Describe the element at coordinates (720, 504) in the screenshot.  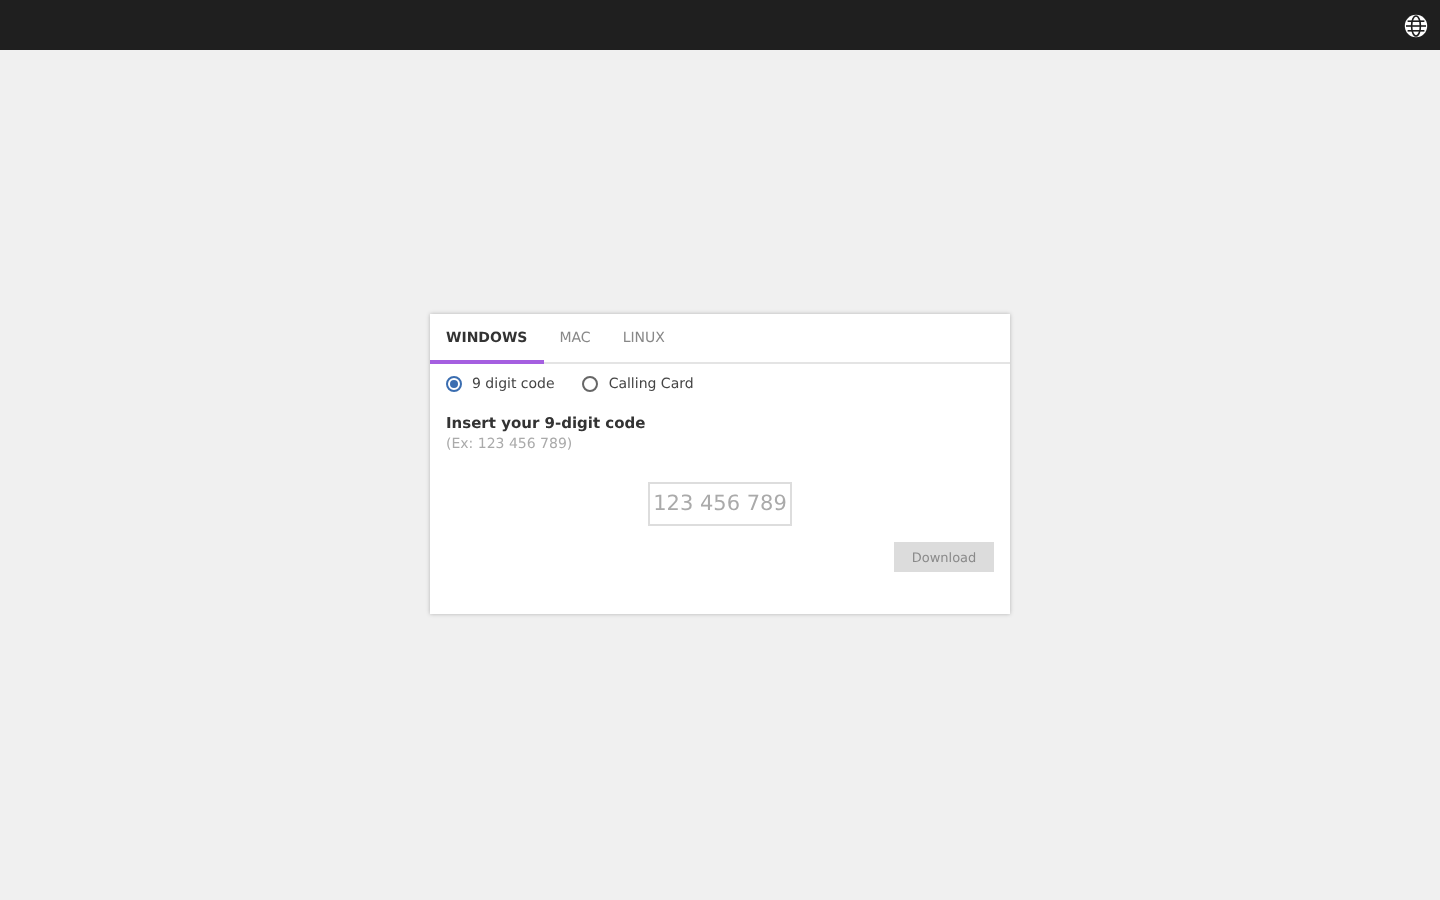
I see `code-field: 123 456 789` at that location.